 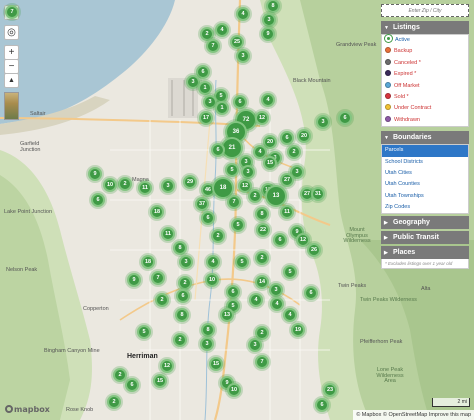 I want to click on listing-cluster: 19, so click(x=298, y=330).